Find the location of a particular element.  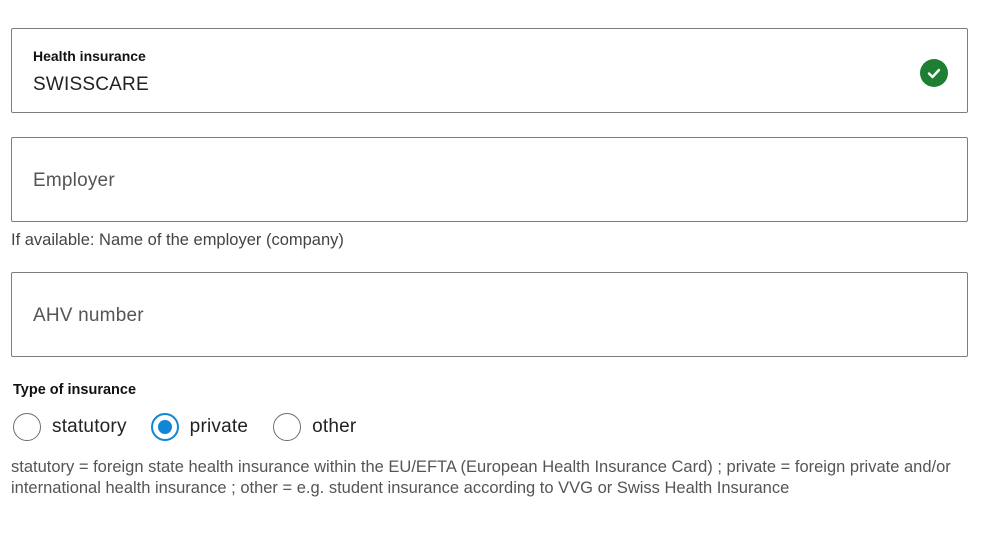

radio-other-circle is located at coordinates (287, 427).